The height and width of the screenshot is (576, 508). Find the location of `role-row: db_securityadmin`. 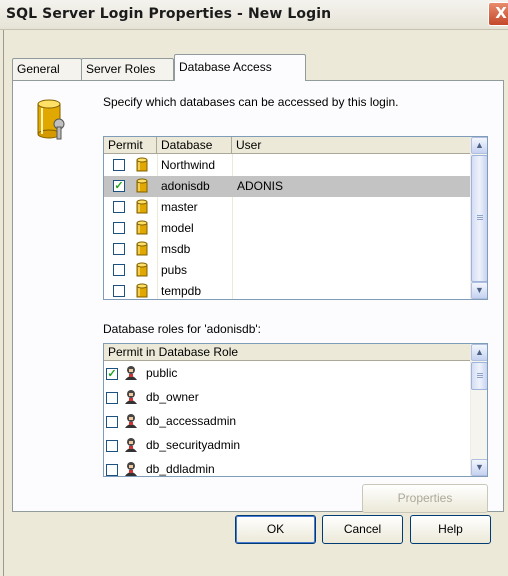

role-row: db_securityadmin is located at coordinates (287, 444).